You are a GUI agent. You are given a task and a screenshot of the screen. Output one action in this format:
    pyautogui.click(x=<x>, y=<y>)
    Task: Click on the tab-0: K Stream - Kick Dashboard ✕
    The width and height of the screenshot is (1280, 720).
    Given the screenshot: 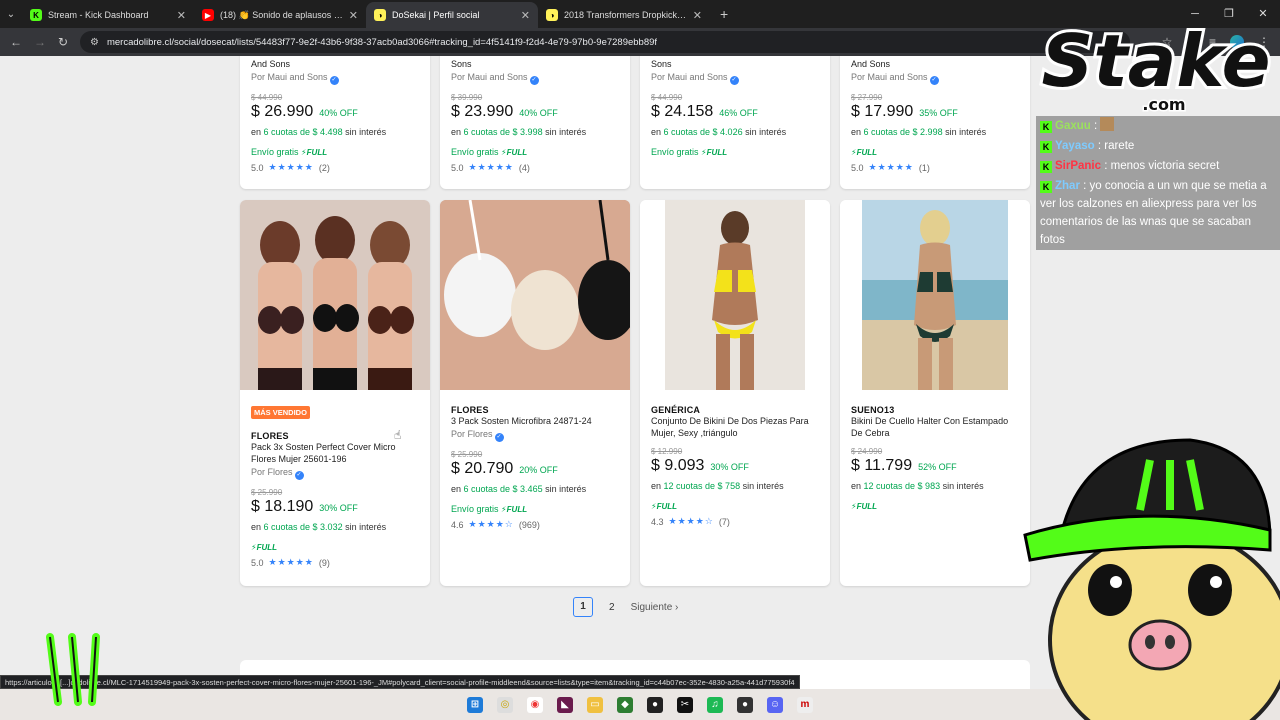 What is the action you would take?
    pyautogui.click(x=108, y=15)
    